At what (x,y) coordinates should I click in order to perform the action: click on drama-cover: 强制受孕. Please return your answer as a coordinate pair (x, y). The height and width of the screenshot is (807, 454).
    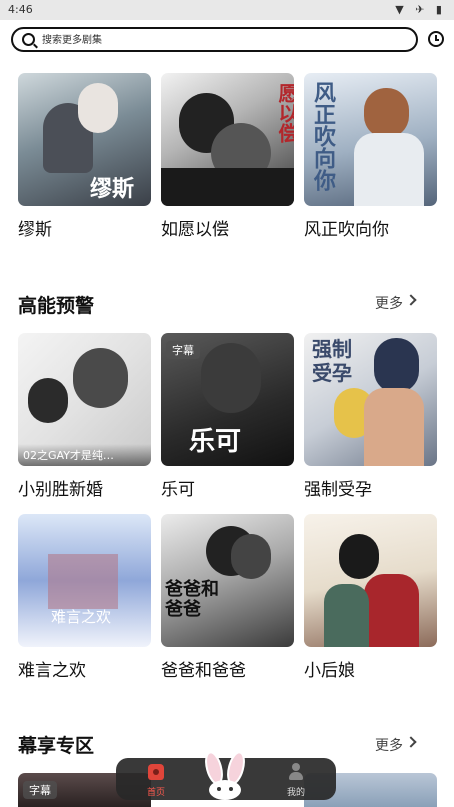
    Looking at the image, I should click on (370, 399).